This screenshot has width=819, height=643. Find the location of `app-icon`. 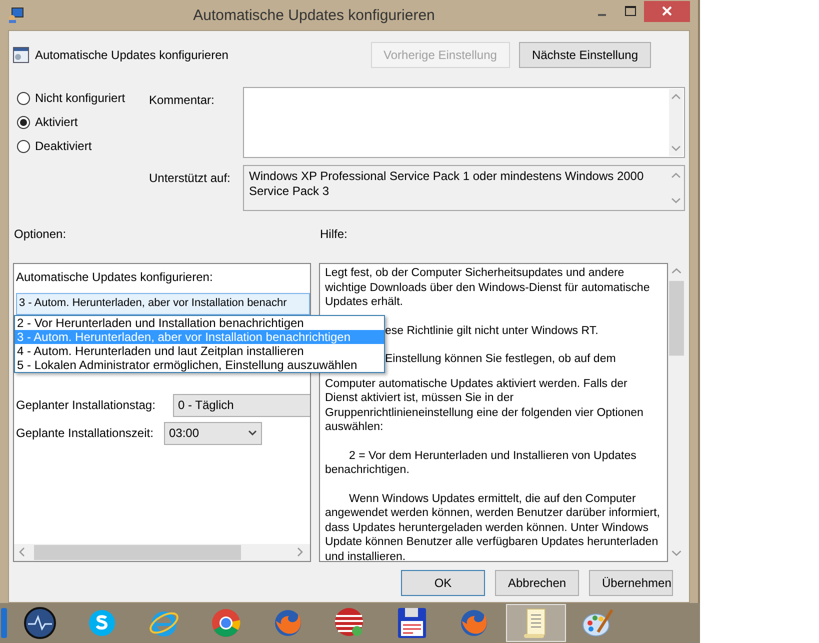

app-icon is located at coordinates (4, 623).